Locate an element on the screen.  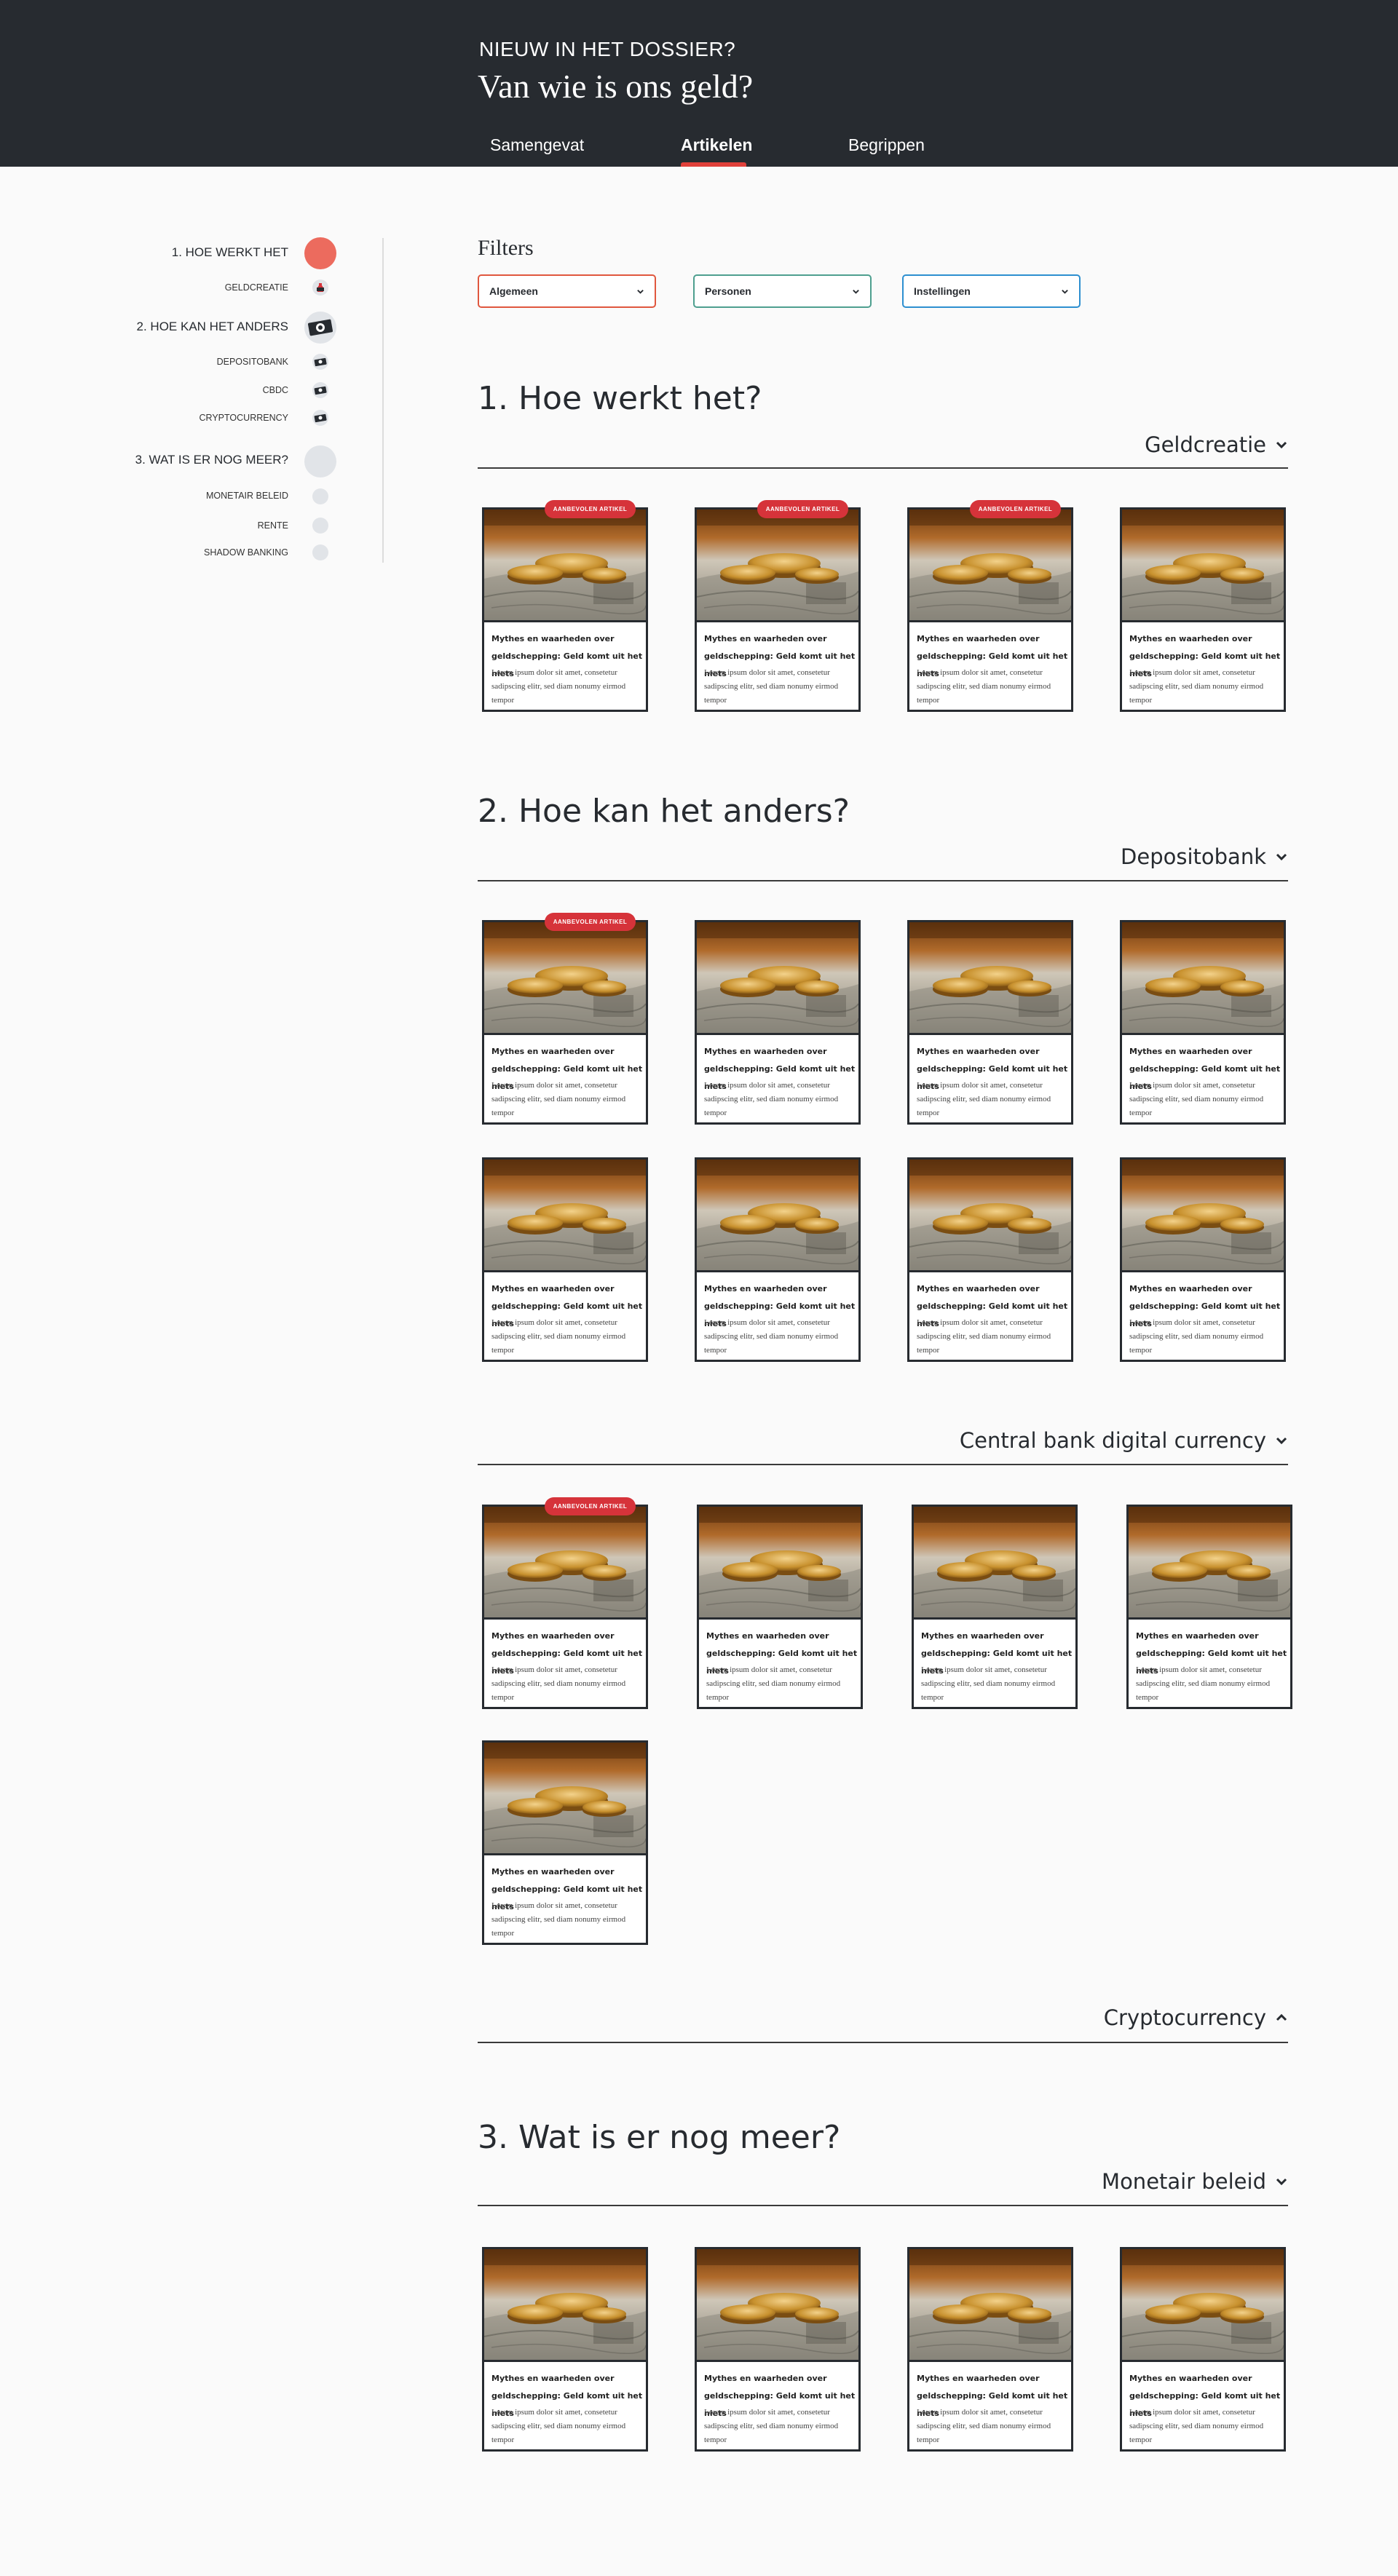
progress-dot-active is located at coordinates (320, 253).